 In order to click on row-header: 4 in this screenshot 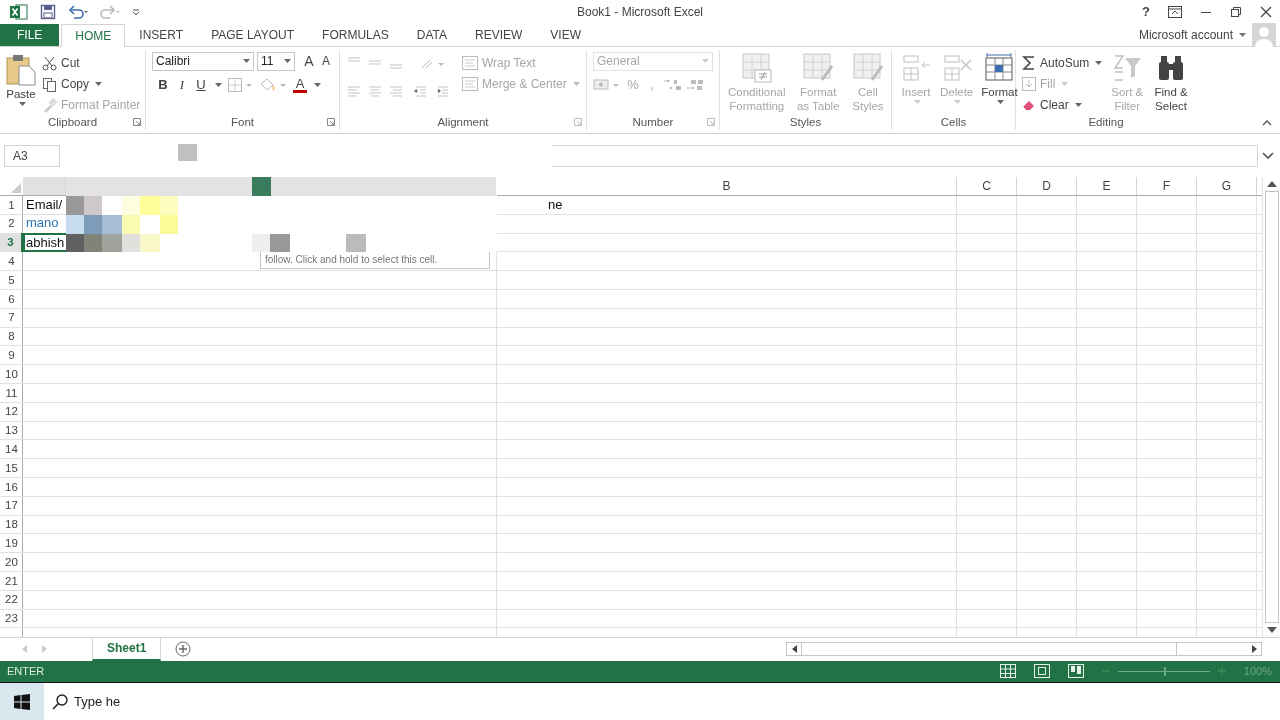, I will do `click(11, 261)`.